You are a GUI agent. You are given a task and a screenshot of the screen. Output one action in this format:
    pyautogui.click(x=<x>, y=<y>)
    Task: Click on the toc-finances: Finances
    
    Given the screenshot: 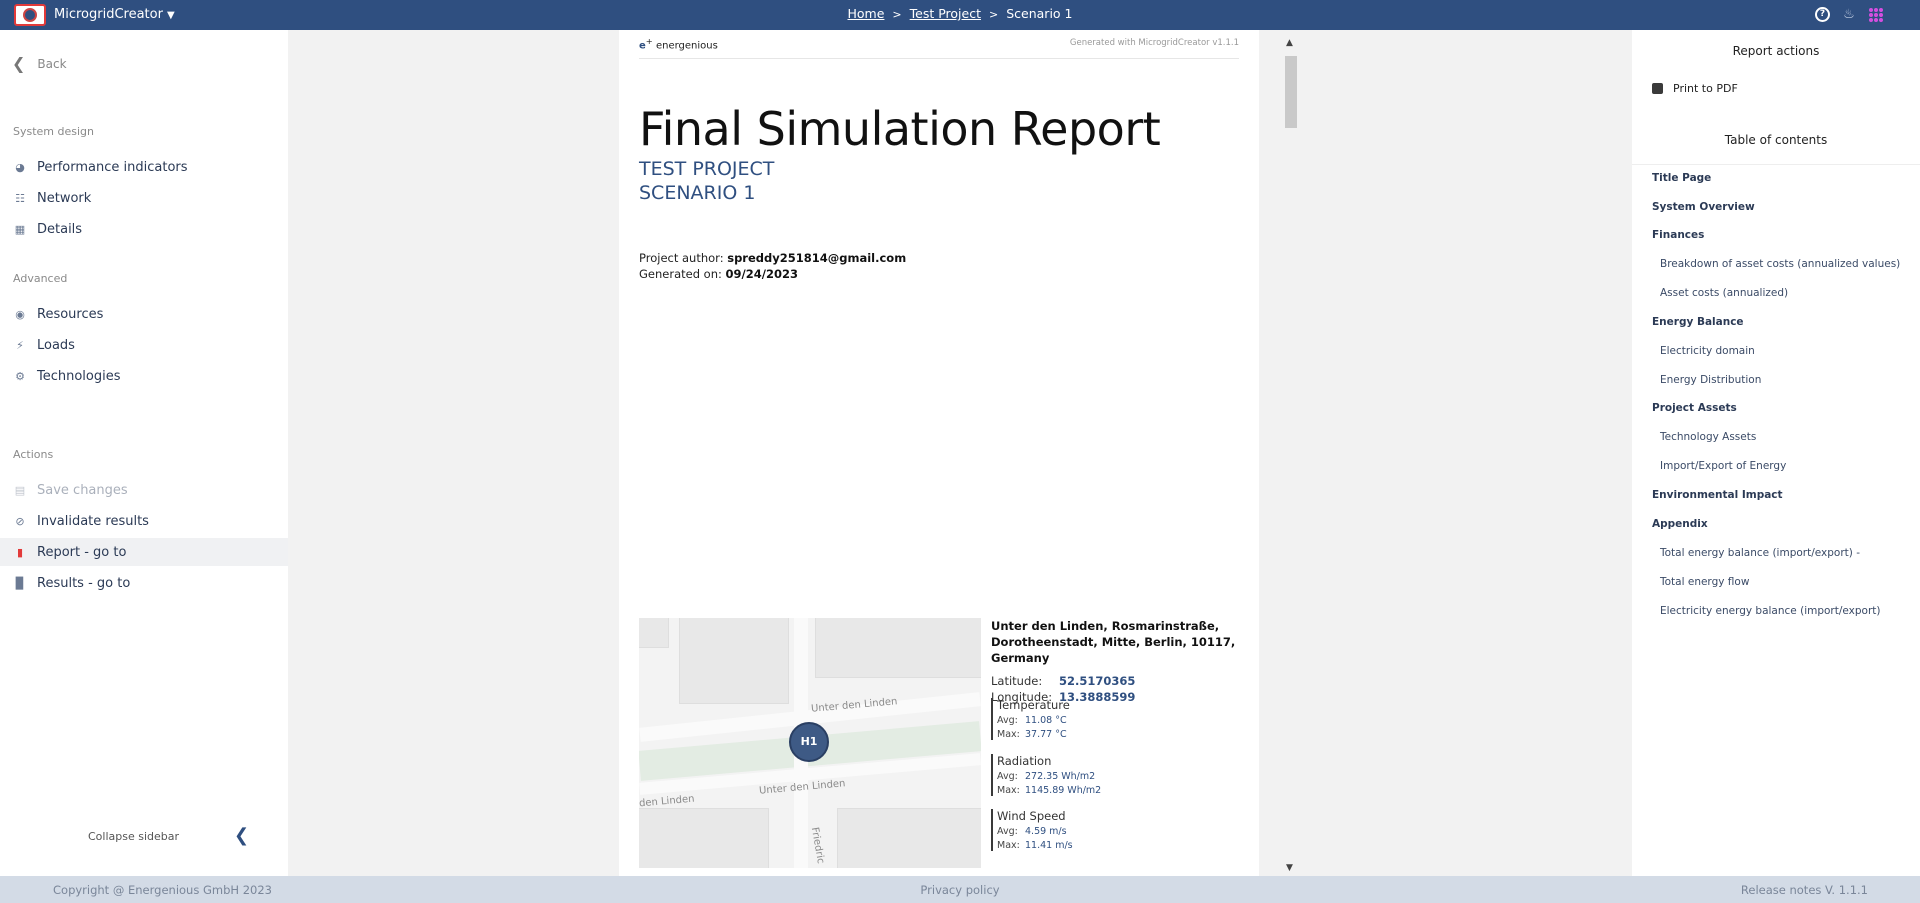 What is the action you would take?
    pyautogui.click(x=1678, y=235)
    